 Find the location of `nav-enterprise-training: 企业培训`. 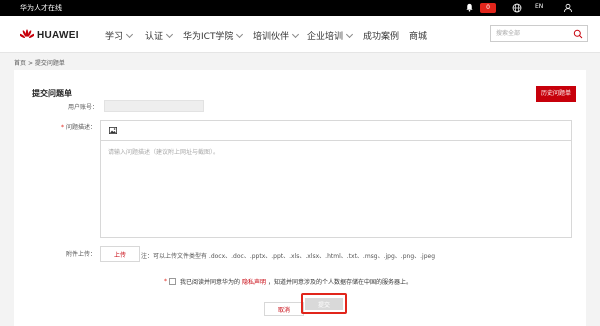

nav-enterprise-training: 企业培训 is located at coordinates (330, 35).